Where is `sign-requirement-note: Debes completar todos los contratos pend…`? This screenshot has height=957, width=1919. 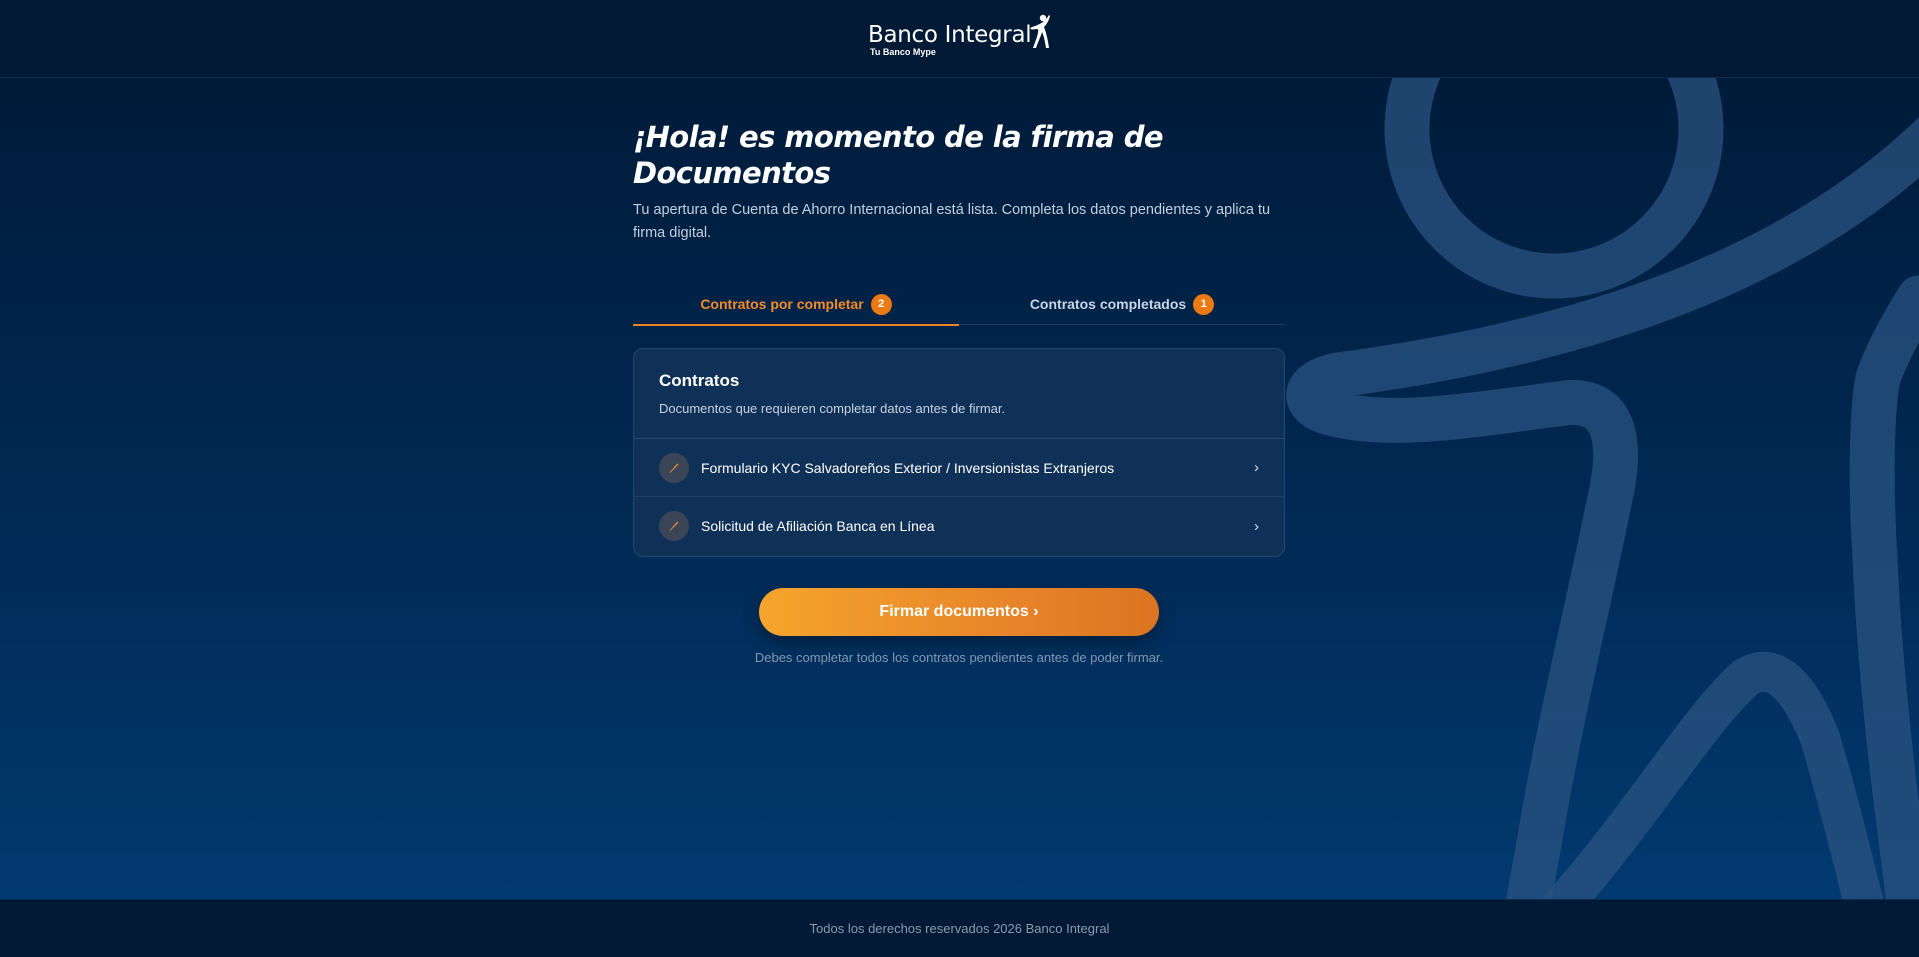 sign-requirement-note: Debes completar todos los contratos pend… is located at coordinates (959, 657).